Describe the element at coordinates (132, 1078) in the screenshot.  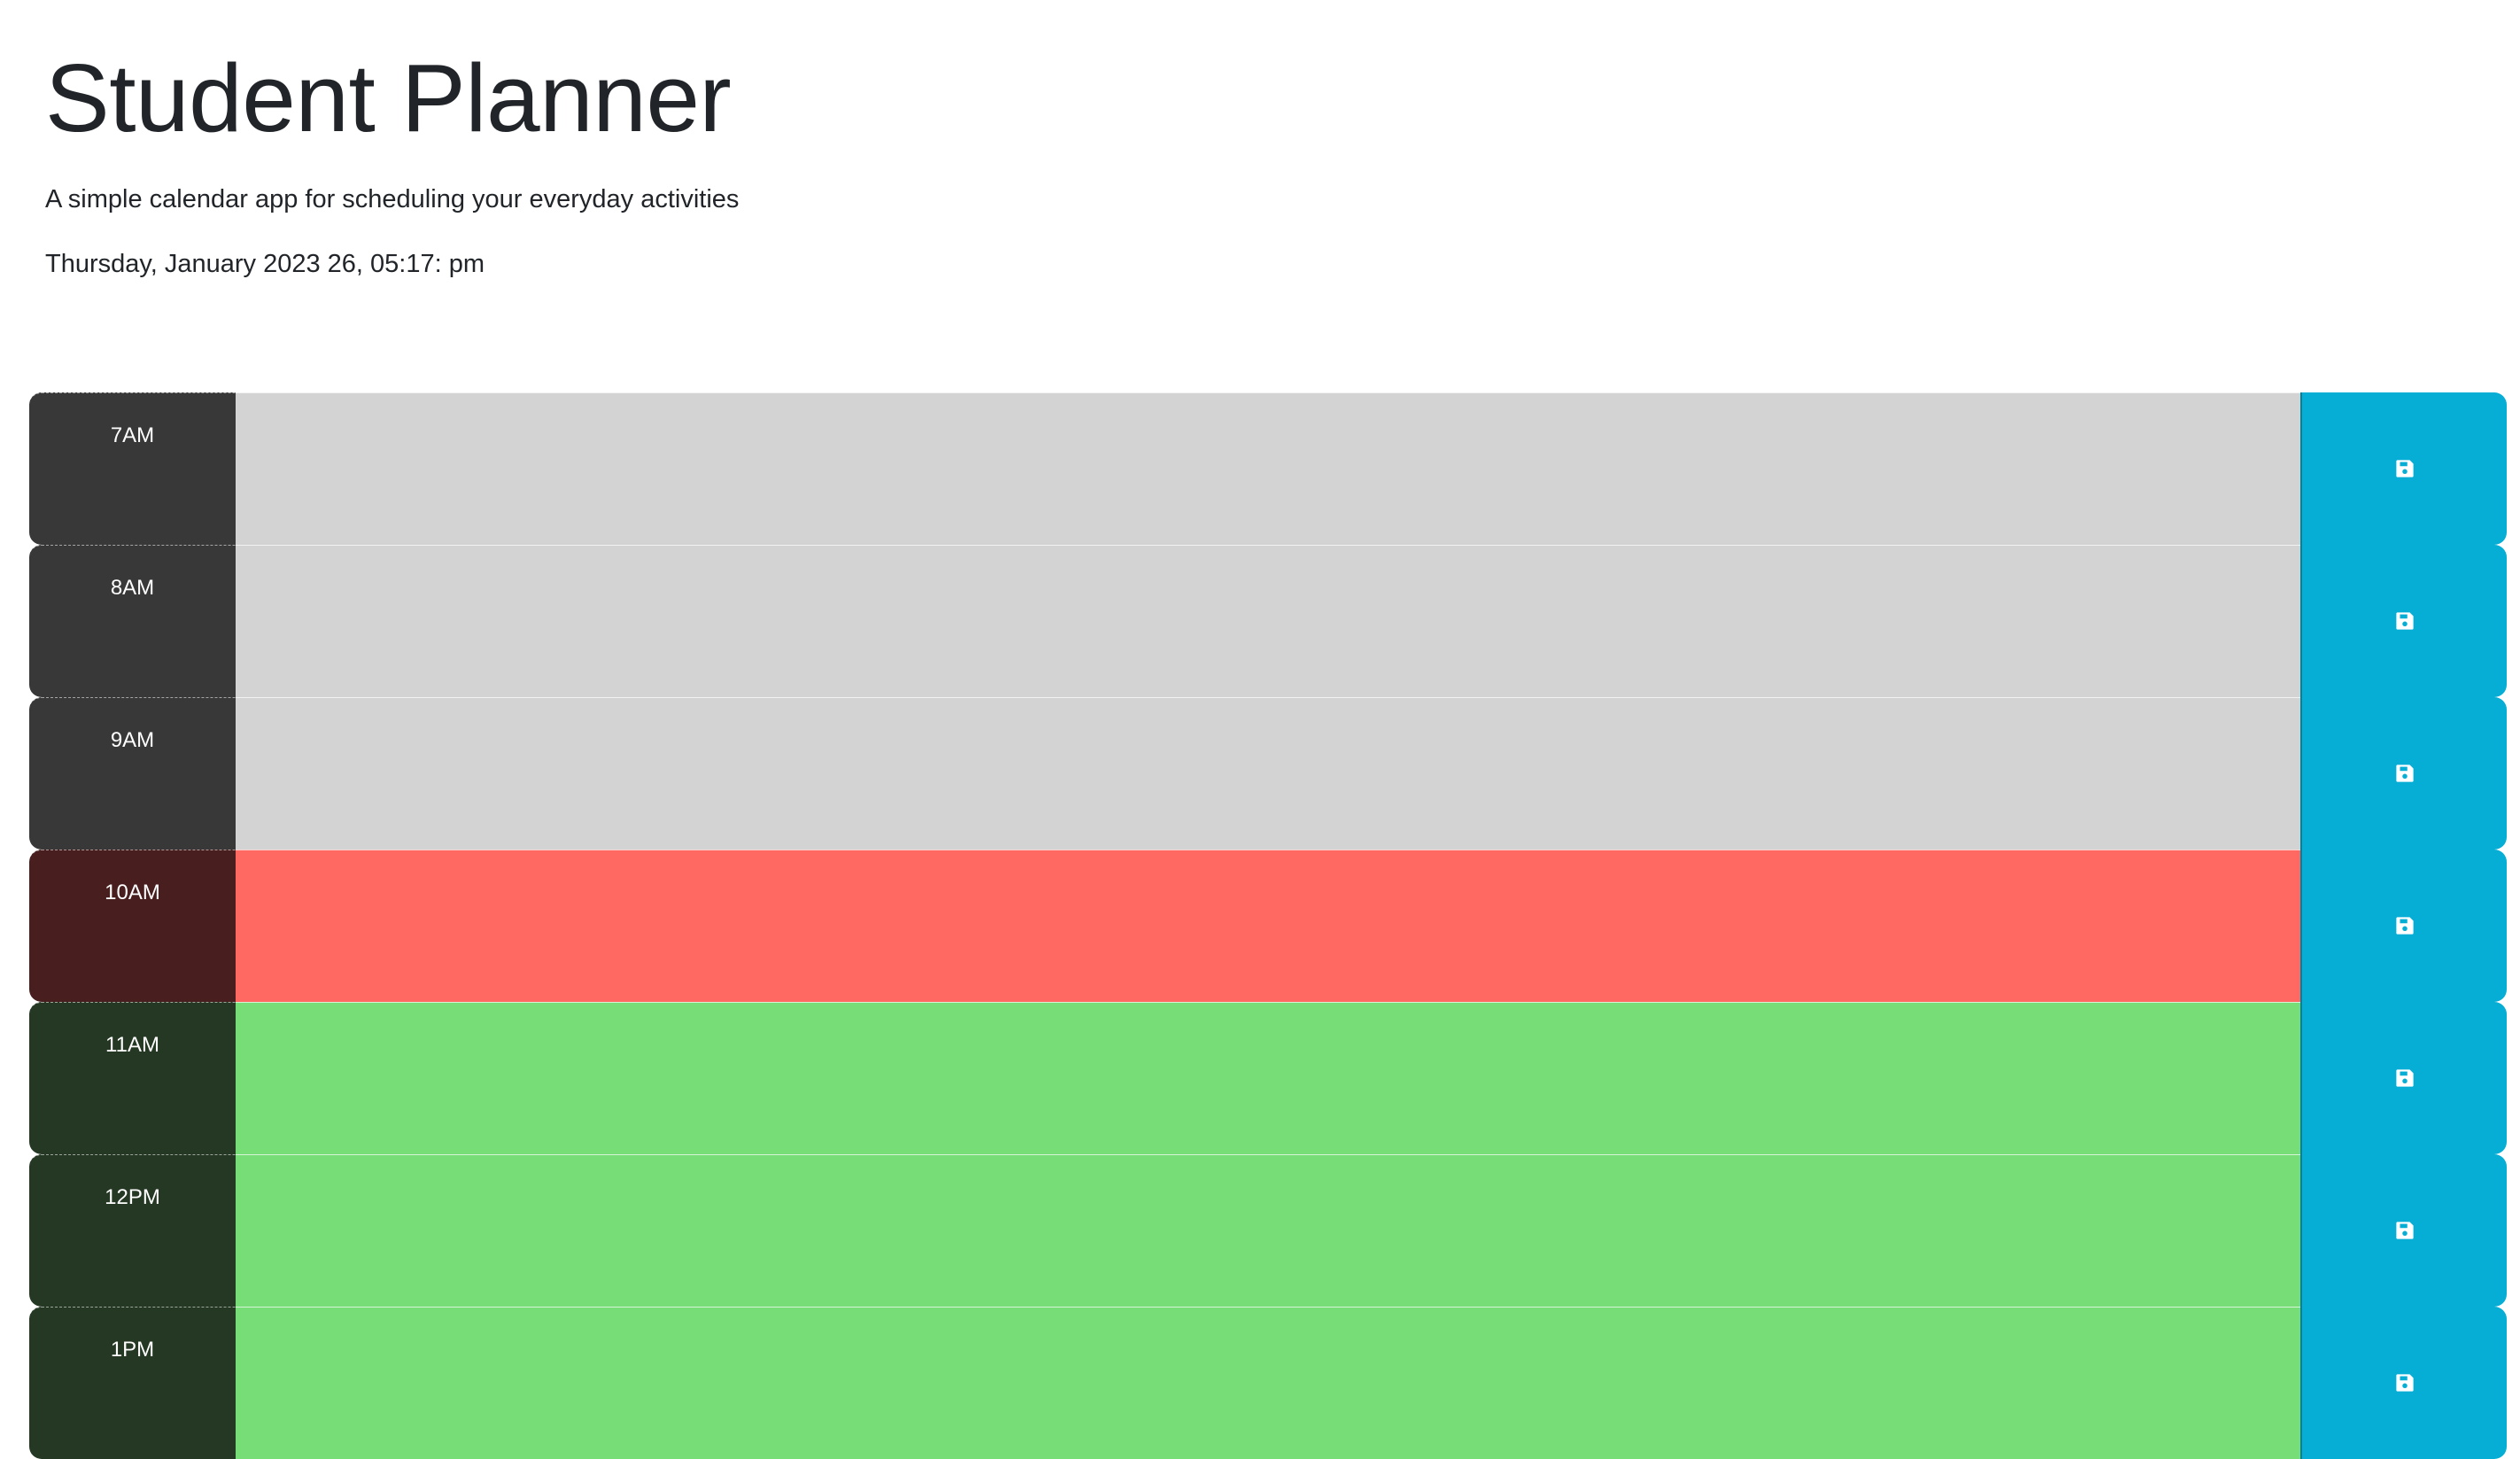
I see `hour-label: 11AM` at that location.